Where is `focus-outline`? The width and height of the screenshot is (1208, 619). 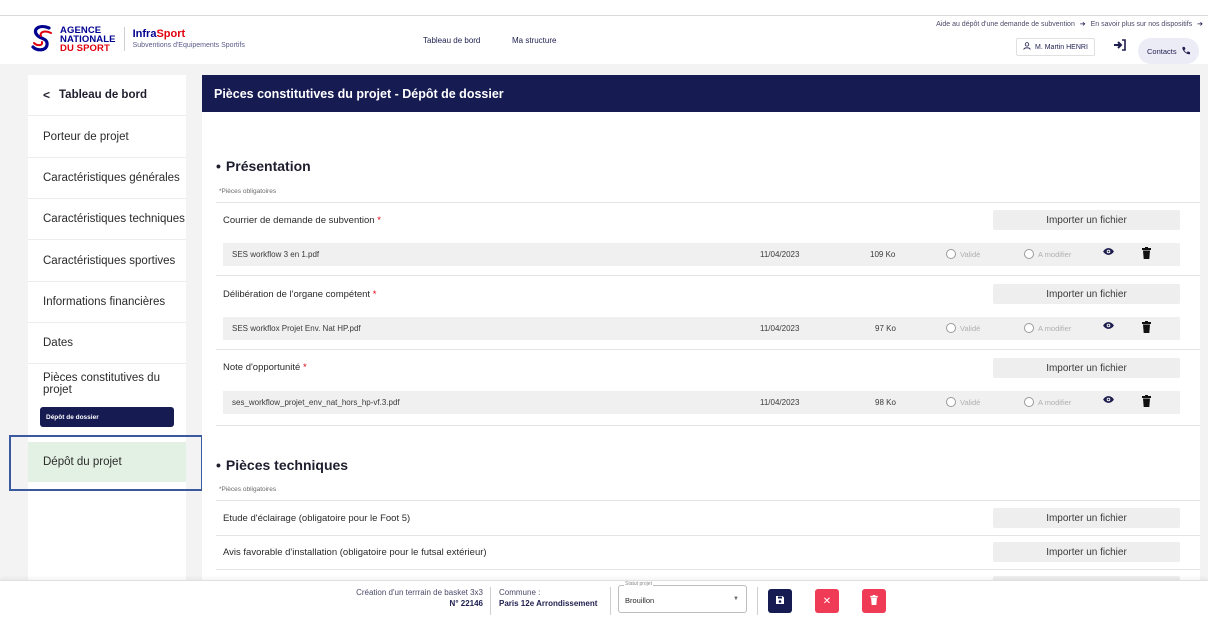
focus-outline is located at coordinates (106, 463).